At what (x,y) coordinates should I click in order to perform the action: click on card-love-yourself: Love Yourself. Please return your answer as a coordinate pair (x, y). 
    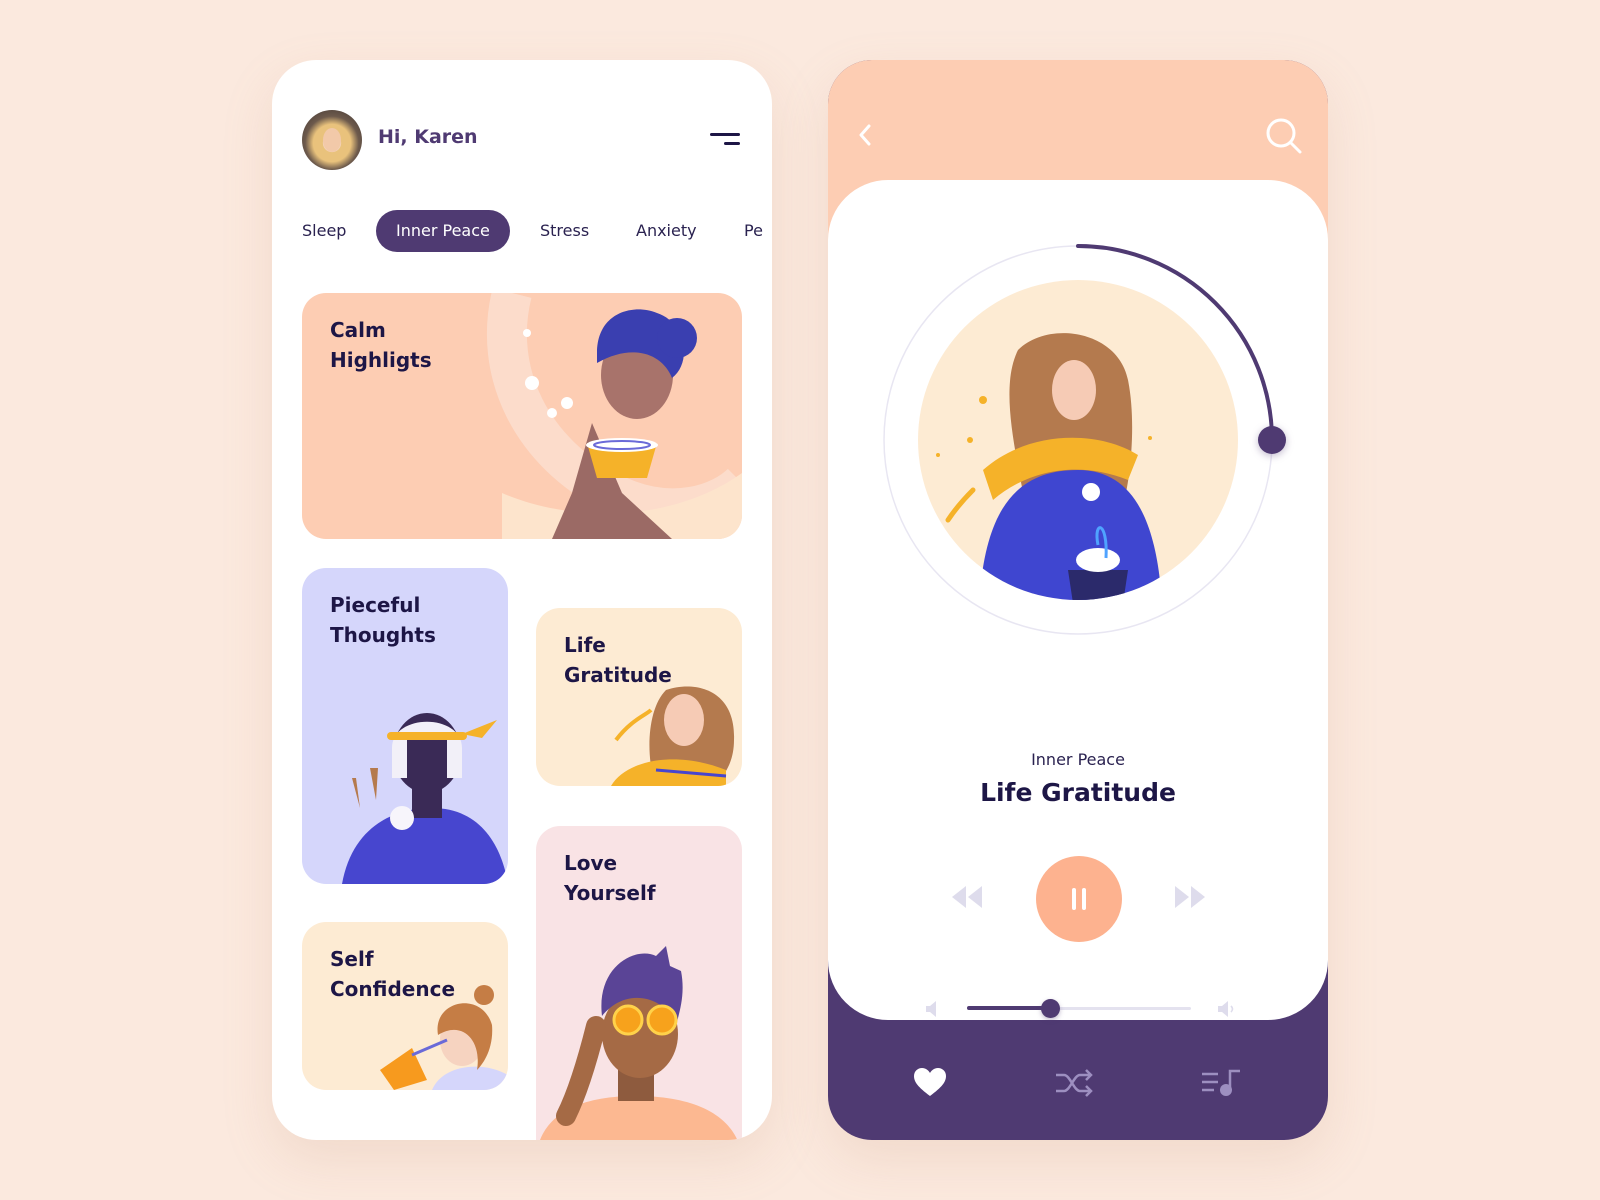
    Looking at the image, I should click on (639, 983).